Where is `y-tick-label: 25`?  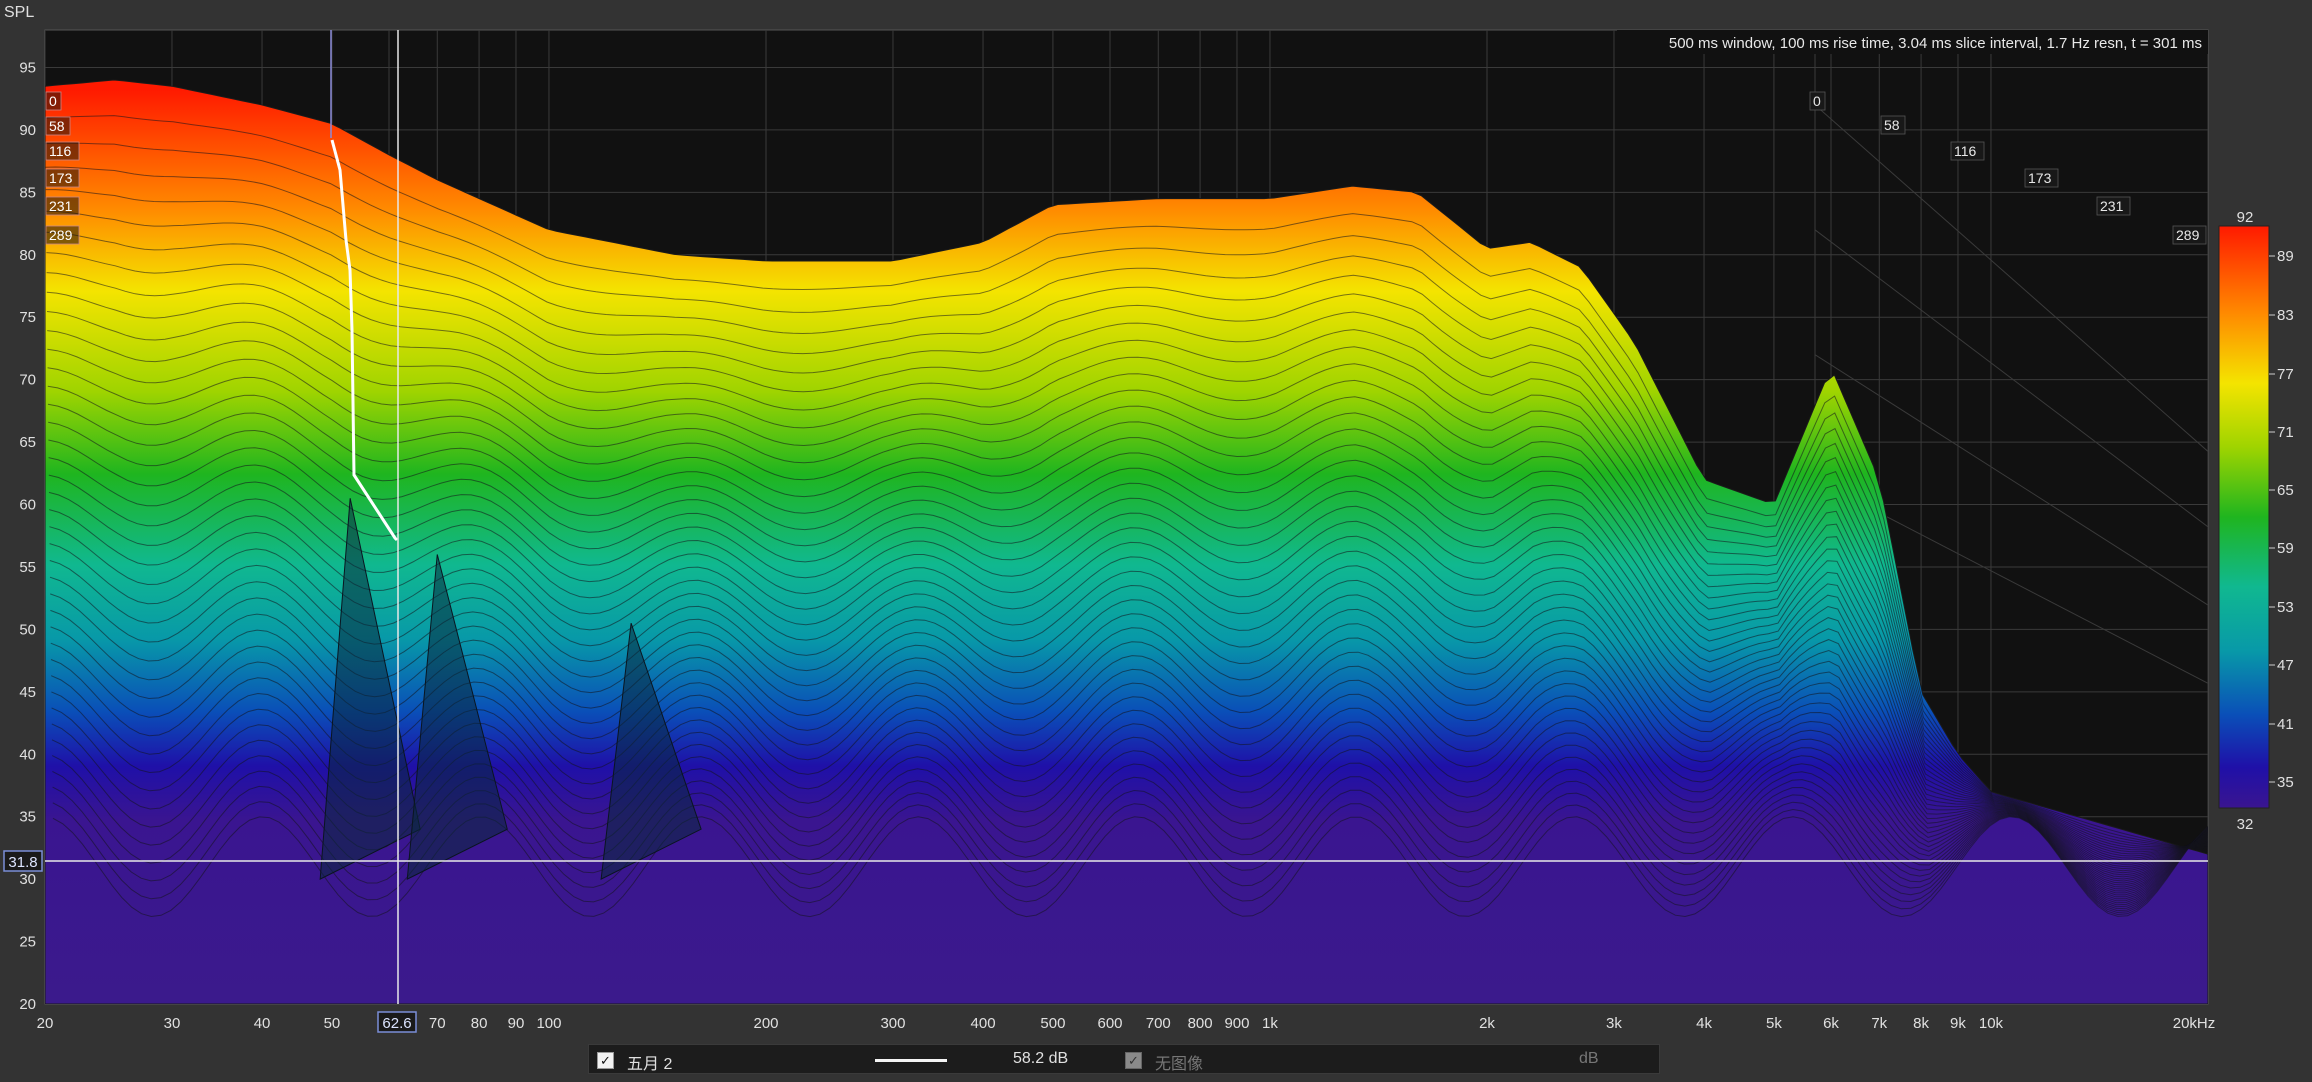 y-tick-label: 25 is located at coordinates (27, 942).